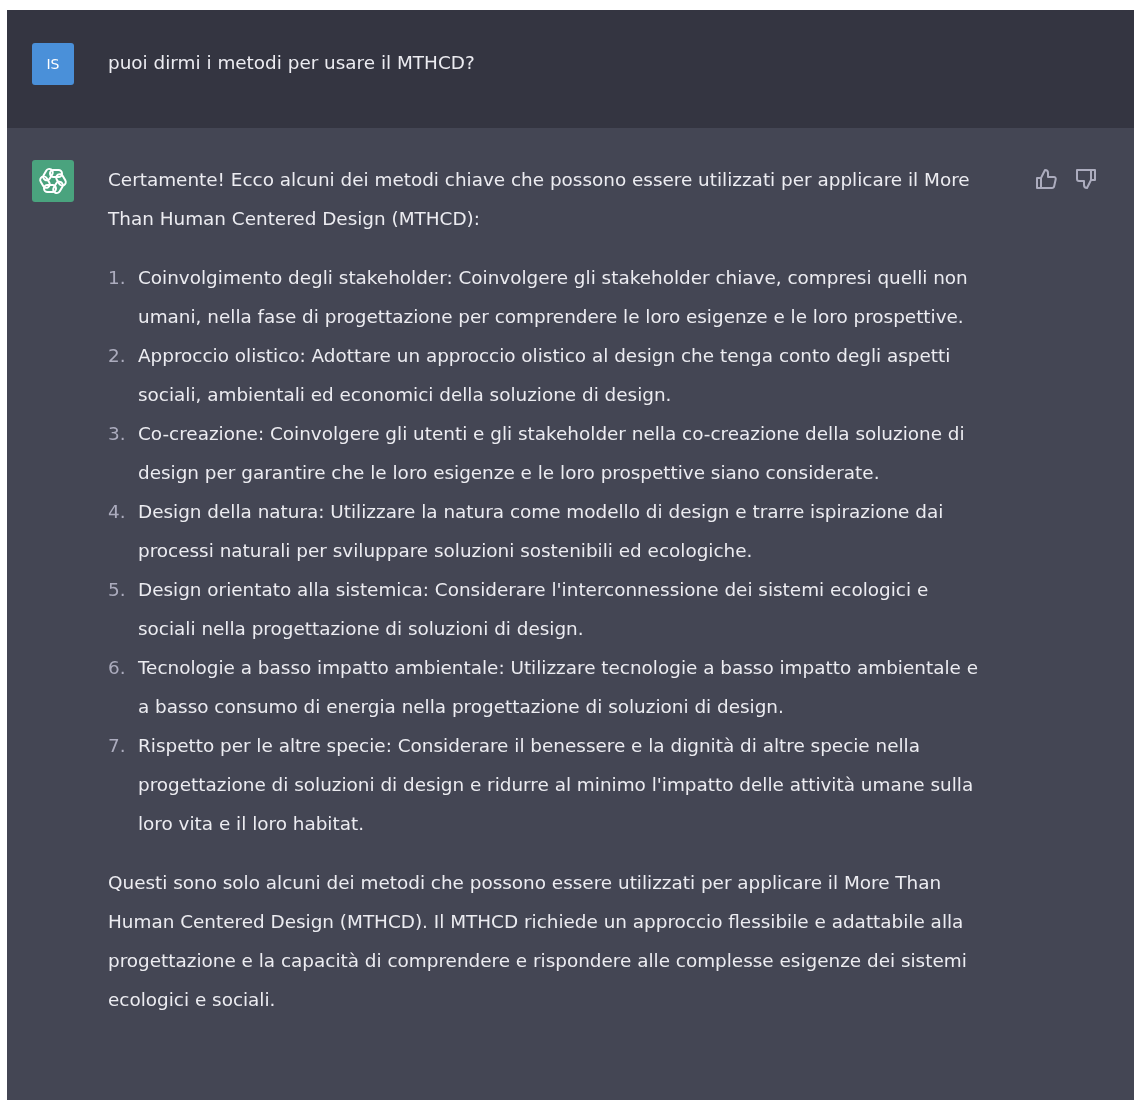 The height and width of the screenshot is (1100, 1134). I want to click on list-number: 1., so click(117, 278).